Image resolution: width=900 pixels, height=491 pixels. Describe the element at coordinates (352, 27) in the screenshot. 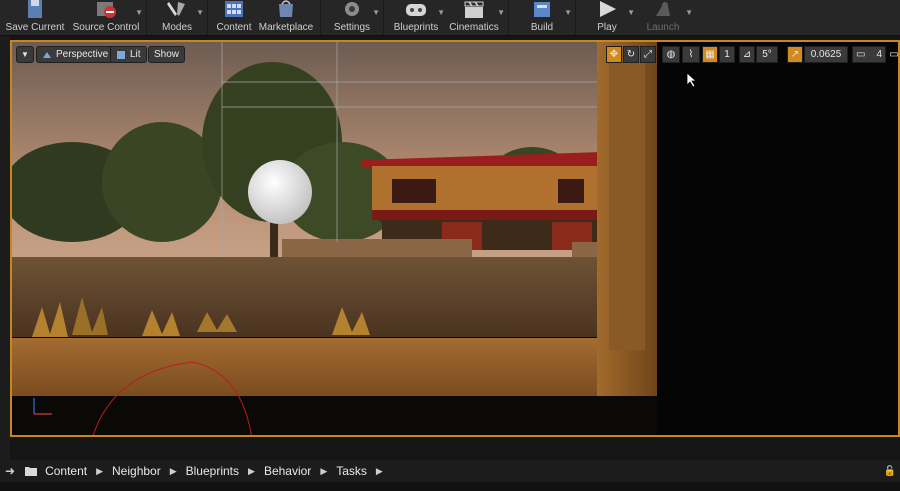

I see `settings-label: Settings` at that location.